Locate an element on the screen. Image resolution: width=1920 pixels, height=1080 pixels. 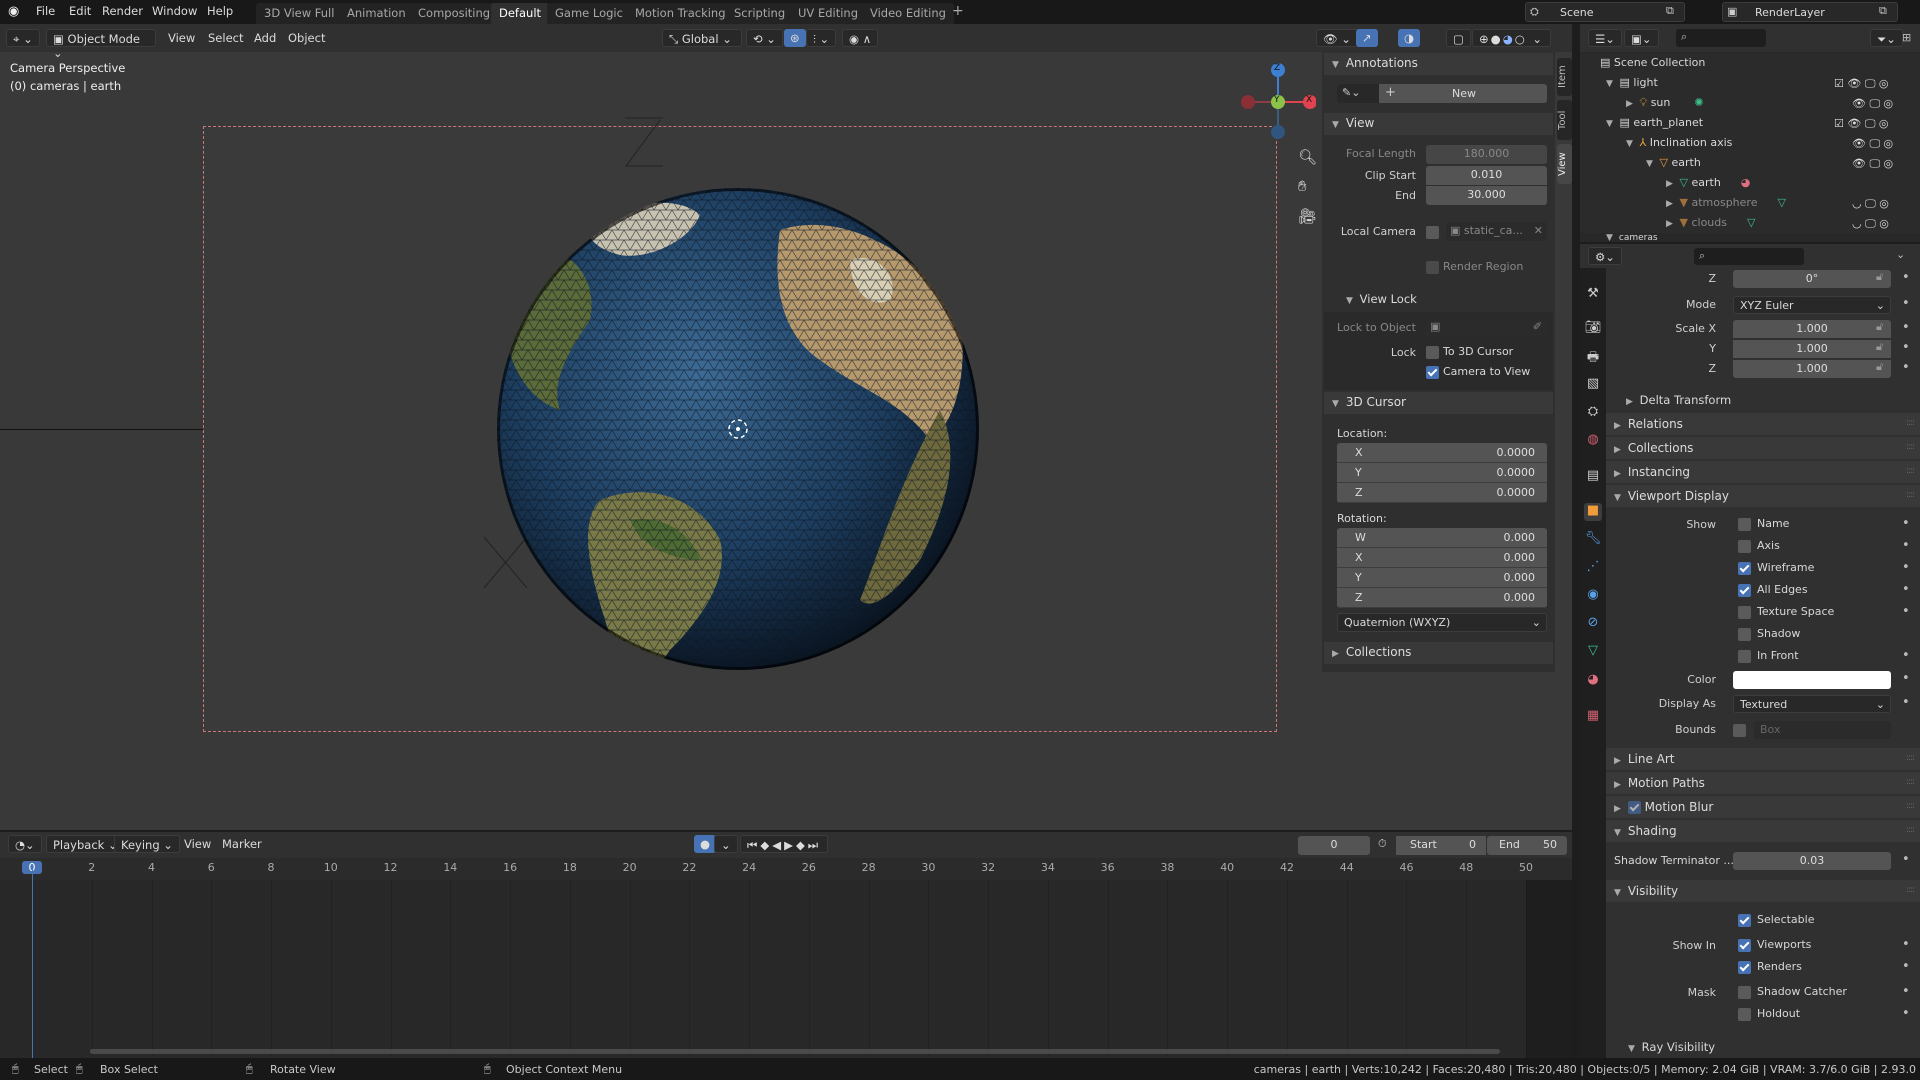
scene-tab-icon: ⛭ is located at coordinates (1593, 413).